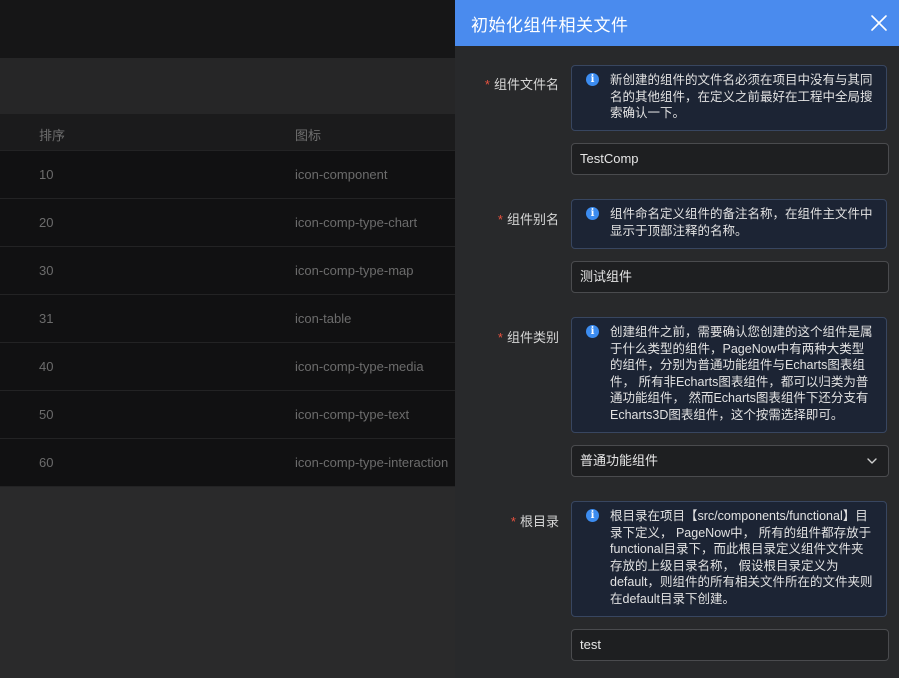 The height and width of the screenshot is (678, 899). Describe the element at coordinates (590, 644) in the screenshot. I see `input-value: test` at that location.